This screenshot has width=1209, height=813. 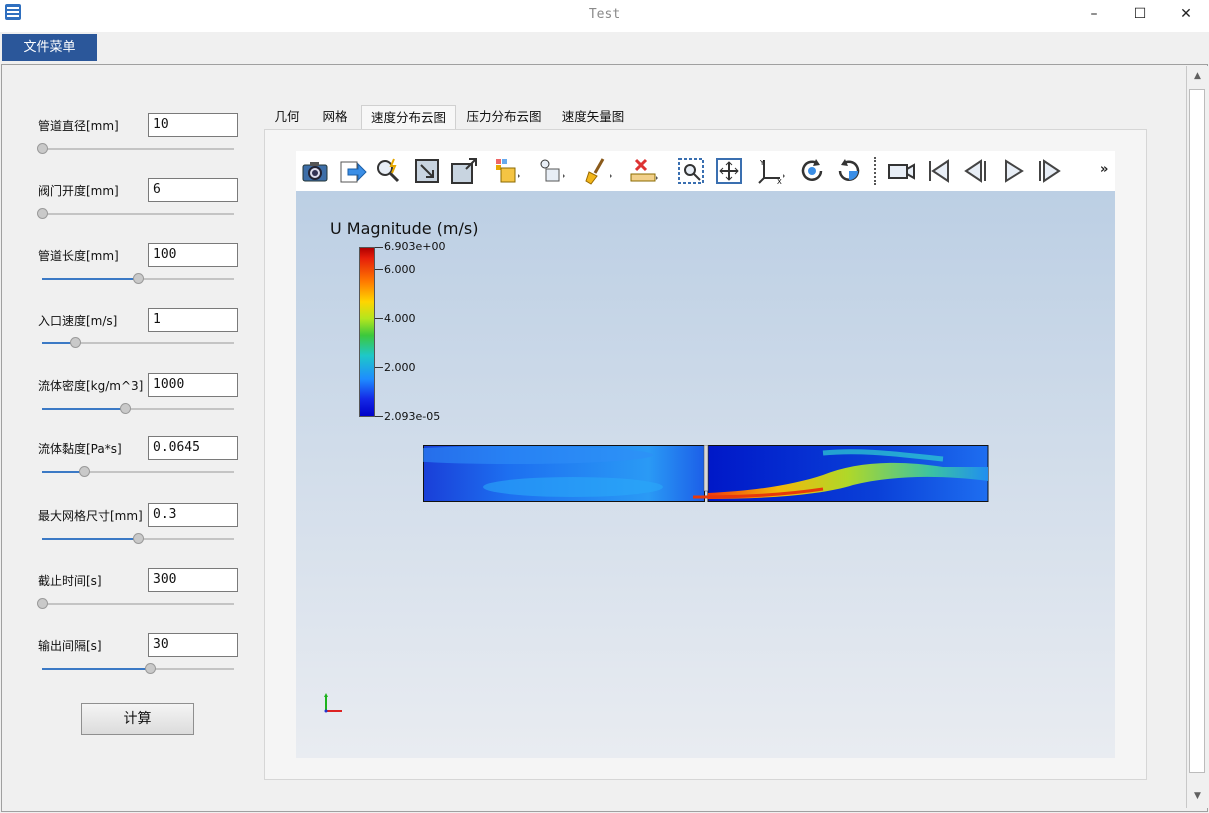 I want to click on param-label-valve-opening: 阀门开度[mm], so click(x=78, y=191).